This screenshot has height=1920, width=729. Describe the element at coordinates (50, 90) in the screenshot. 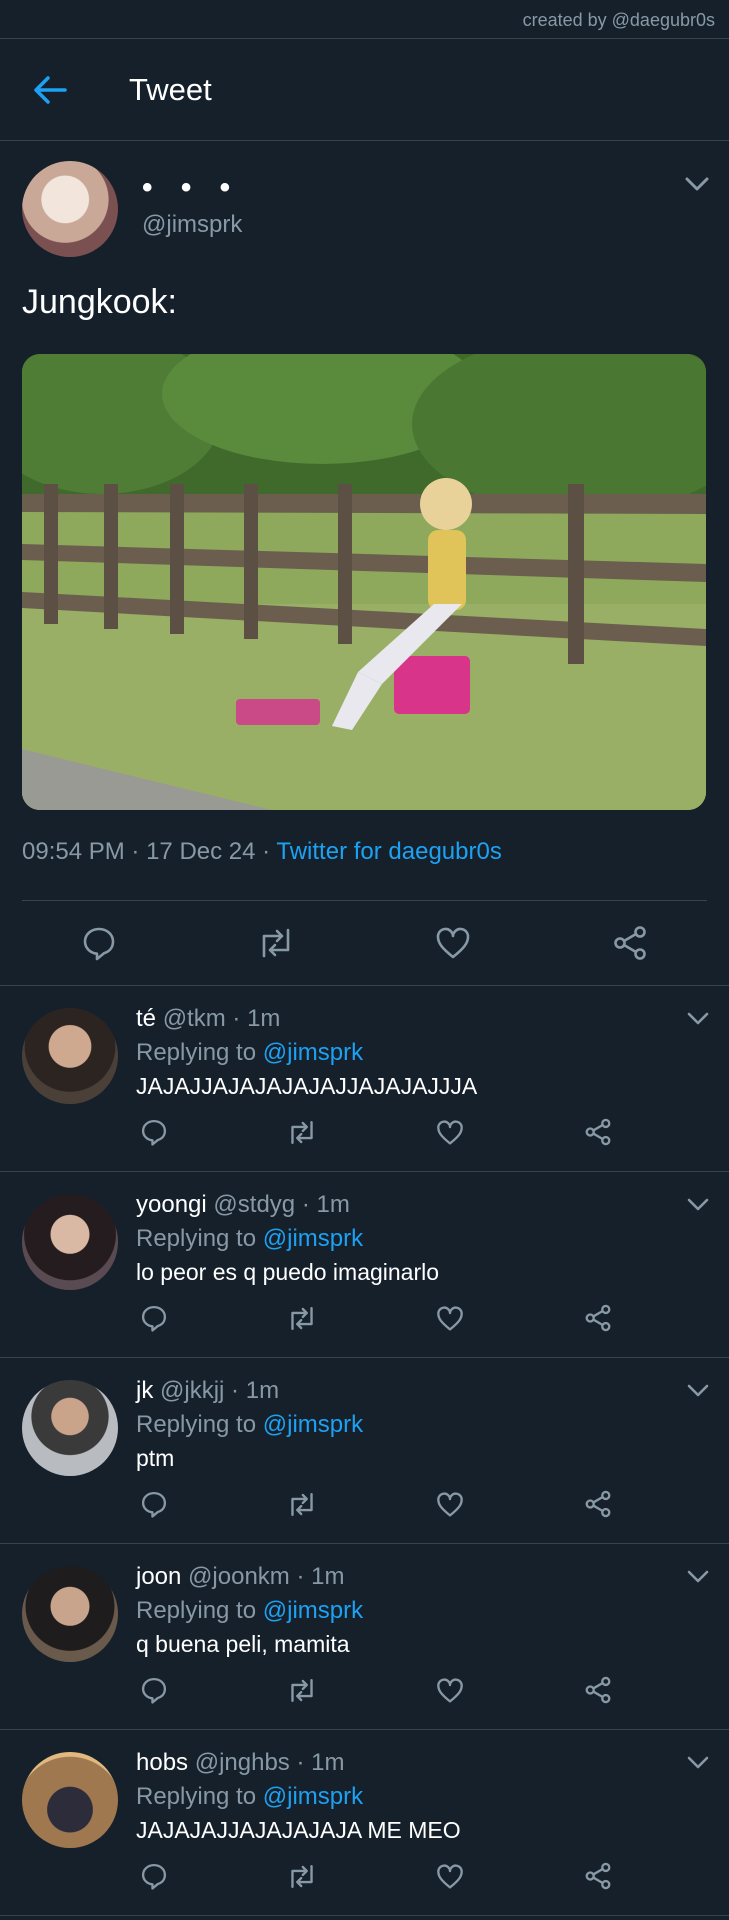

I see `back-button` at that location.